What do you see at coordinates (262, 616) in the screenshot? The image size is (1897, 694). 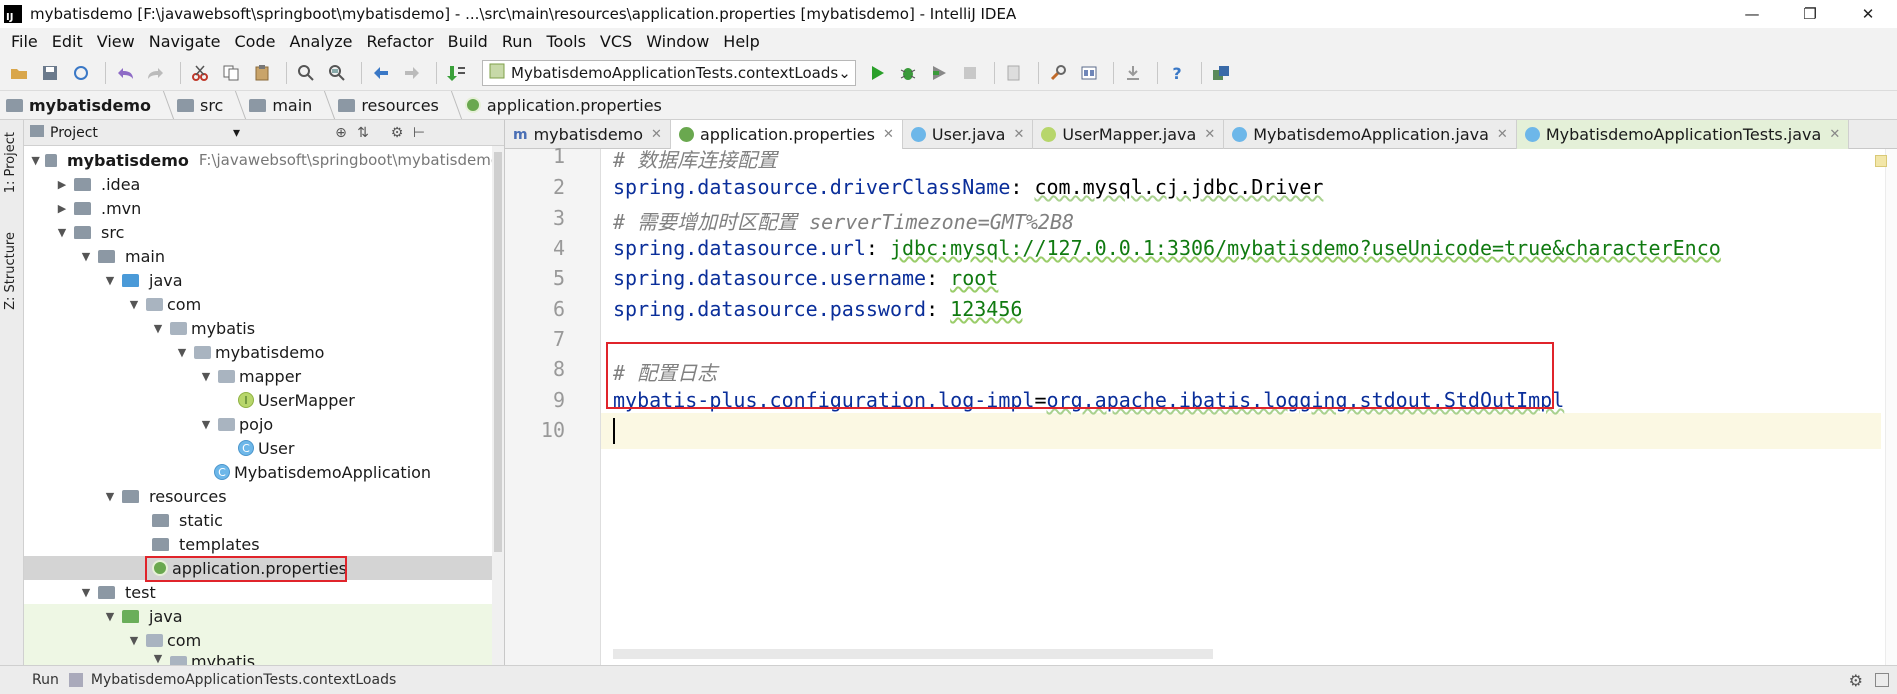 I see `tree-node-test-java: ▼ java` at bounding box center [262, 616].